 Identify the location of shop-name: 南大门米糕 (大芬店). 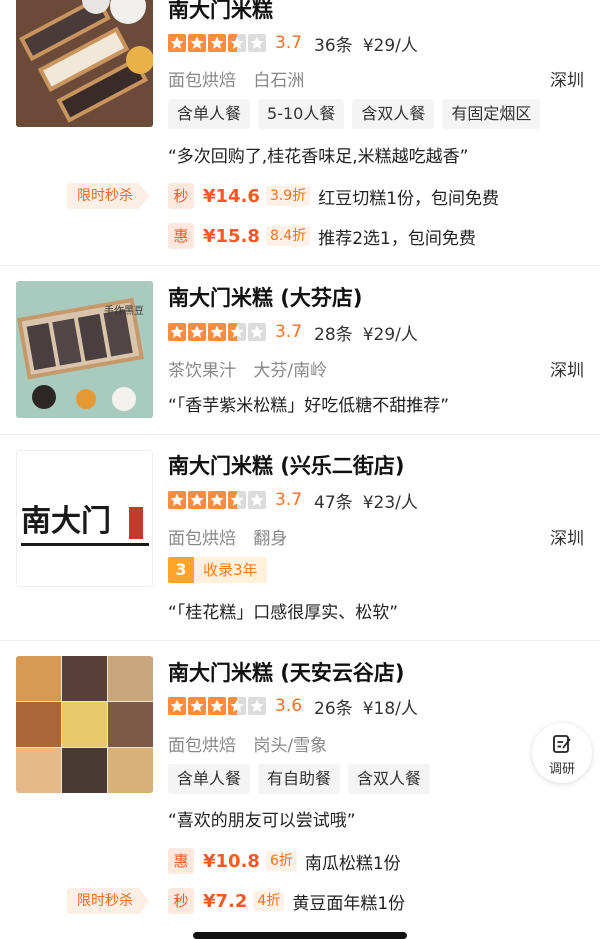
(265, 297).